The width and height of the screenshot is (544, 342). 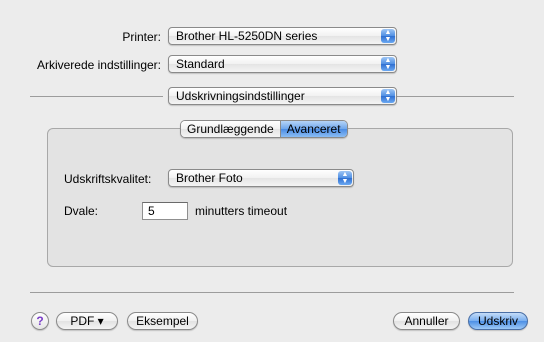 What do you see at coordinates (209, 178) in the screenshot?
I see `quality-value: Brother Foto` at bounding box center [209, 178].